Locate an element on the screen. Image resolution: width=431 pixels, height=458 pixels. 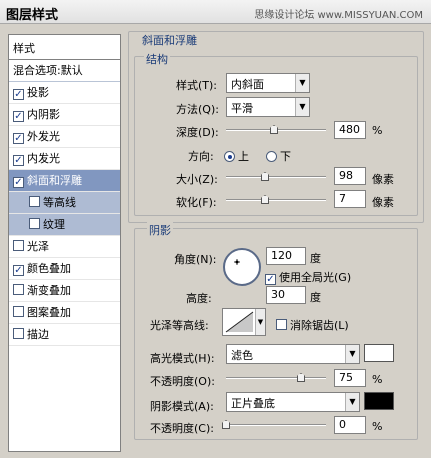
technique-select-value: 平滑 is located at coordinates (242, 108).